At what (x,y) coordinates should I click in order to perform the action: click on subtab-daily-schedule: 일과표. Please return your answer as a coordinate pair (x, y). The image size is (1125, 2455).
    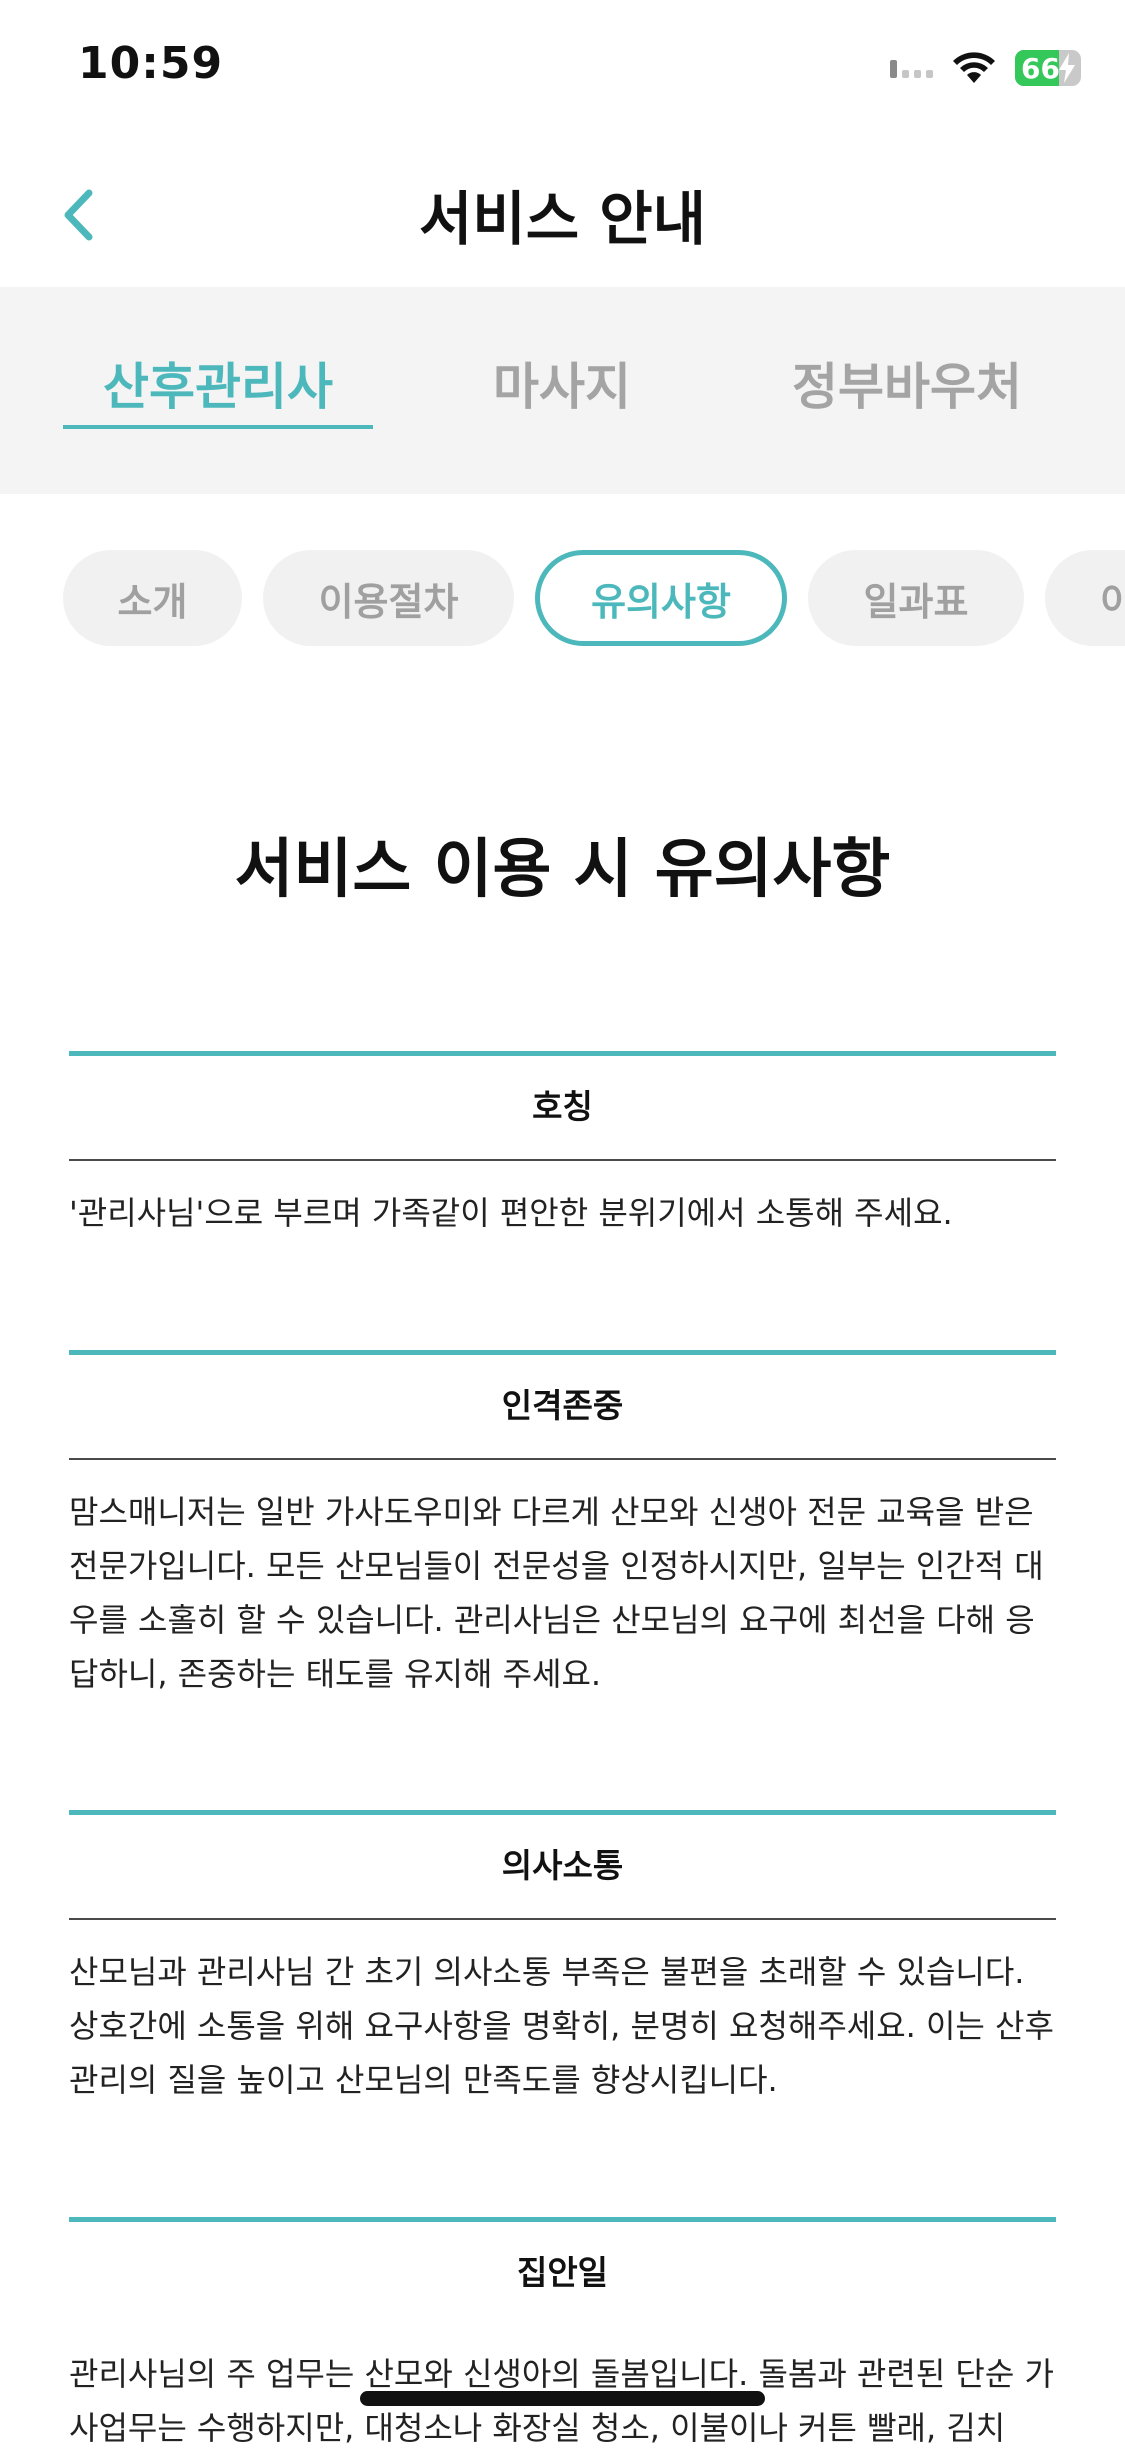
    Looking at the image, I should click on (916, 598).